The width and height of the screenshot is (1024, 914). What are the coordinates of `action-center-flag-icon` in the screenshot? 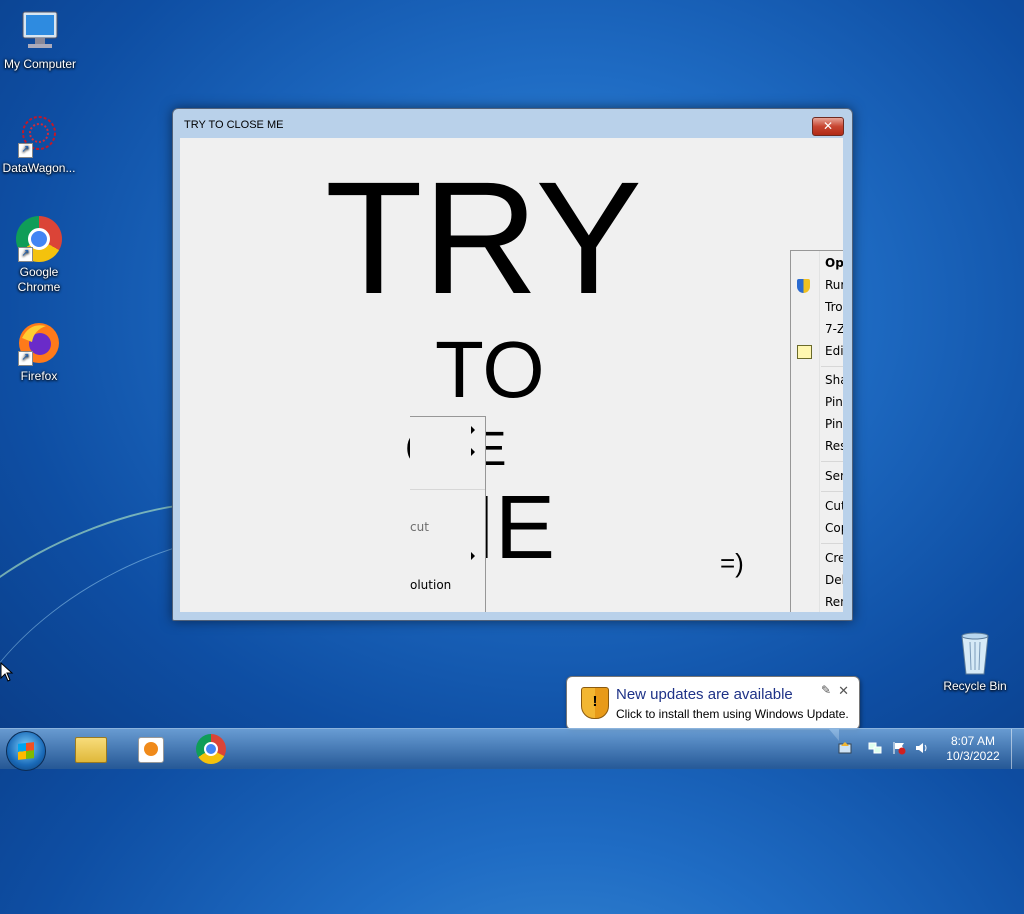 It's located at (899, 748).